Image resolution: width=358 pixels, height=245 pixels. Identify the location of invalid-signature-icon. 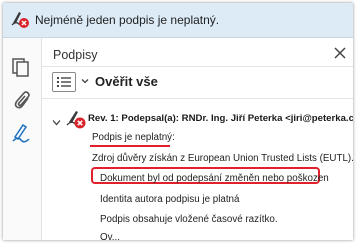
(76, 120).